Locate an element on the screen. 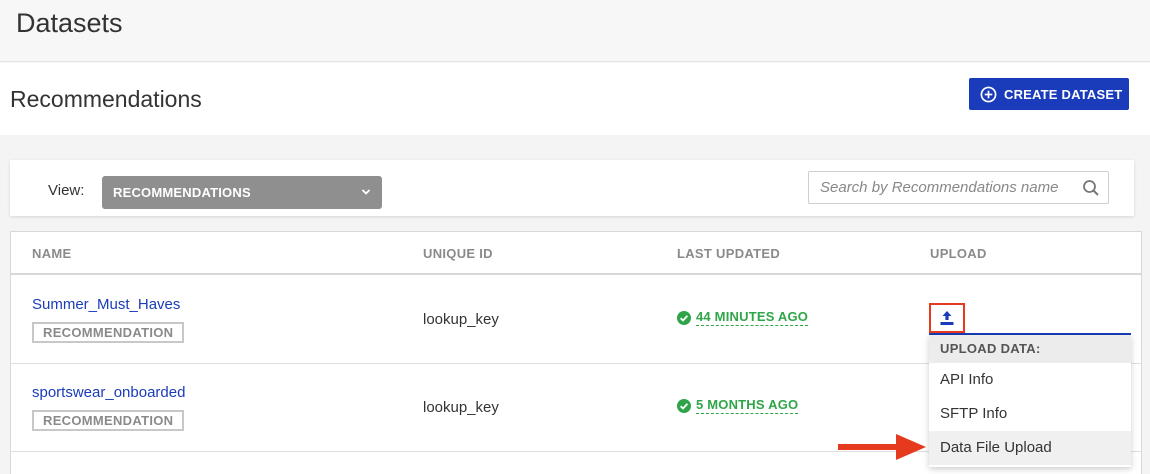 This screenshot has width=1150, height=474. dataset-name-link: Summer_Must_Haves is located at coordinates (106, 304).